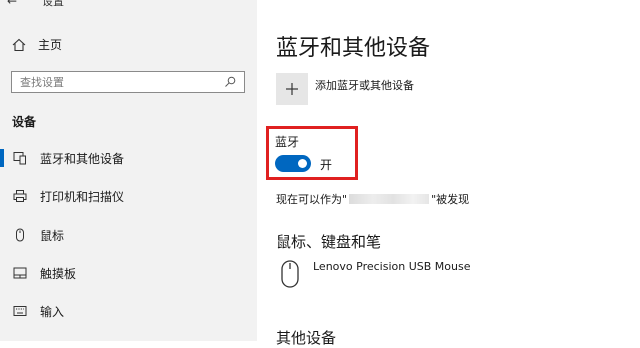 This screenshot has height=348, width=640. Describe the element at coordinates (306, 338) in the screenshot. I see `section-title-other-devices: 其他设备` at that location.